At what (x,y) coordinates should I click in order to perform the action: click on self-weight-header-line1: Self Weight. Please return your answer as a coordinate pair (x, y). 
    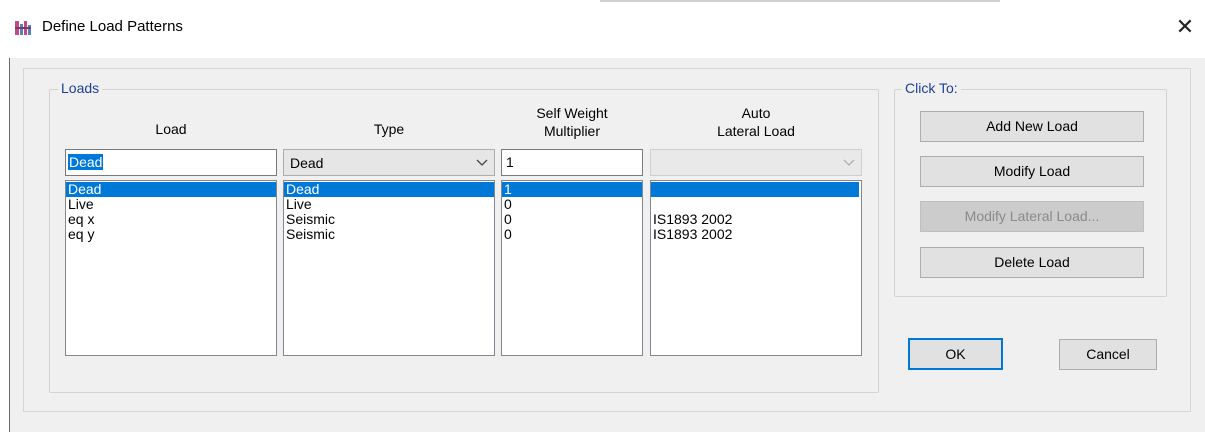
    Looking at the image, I should click on (572, 113).